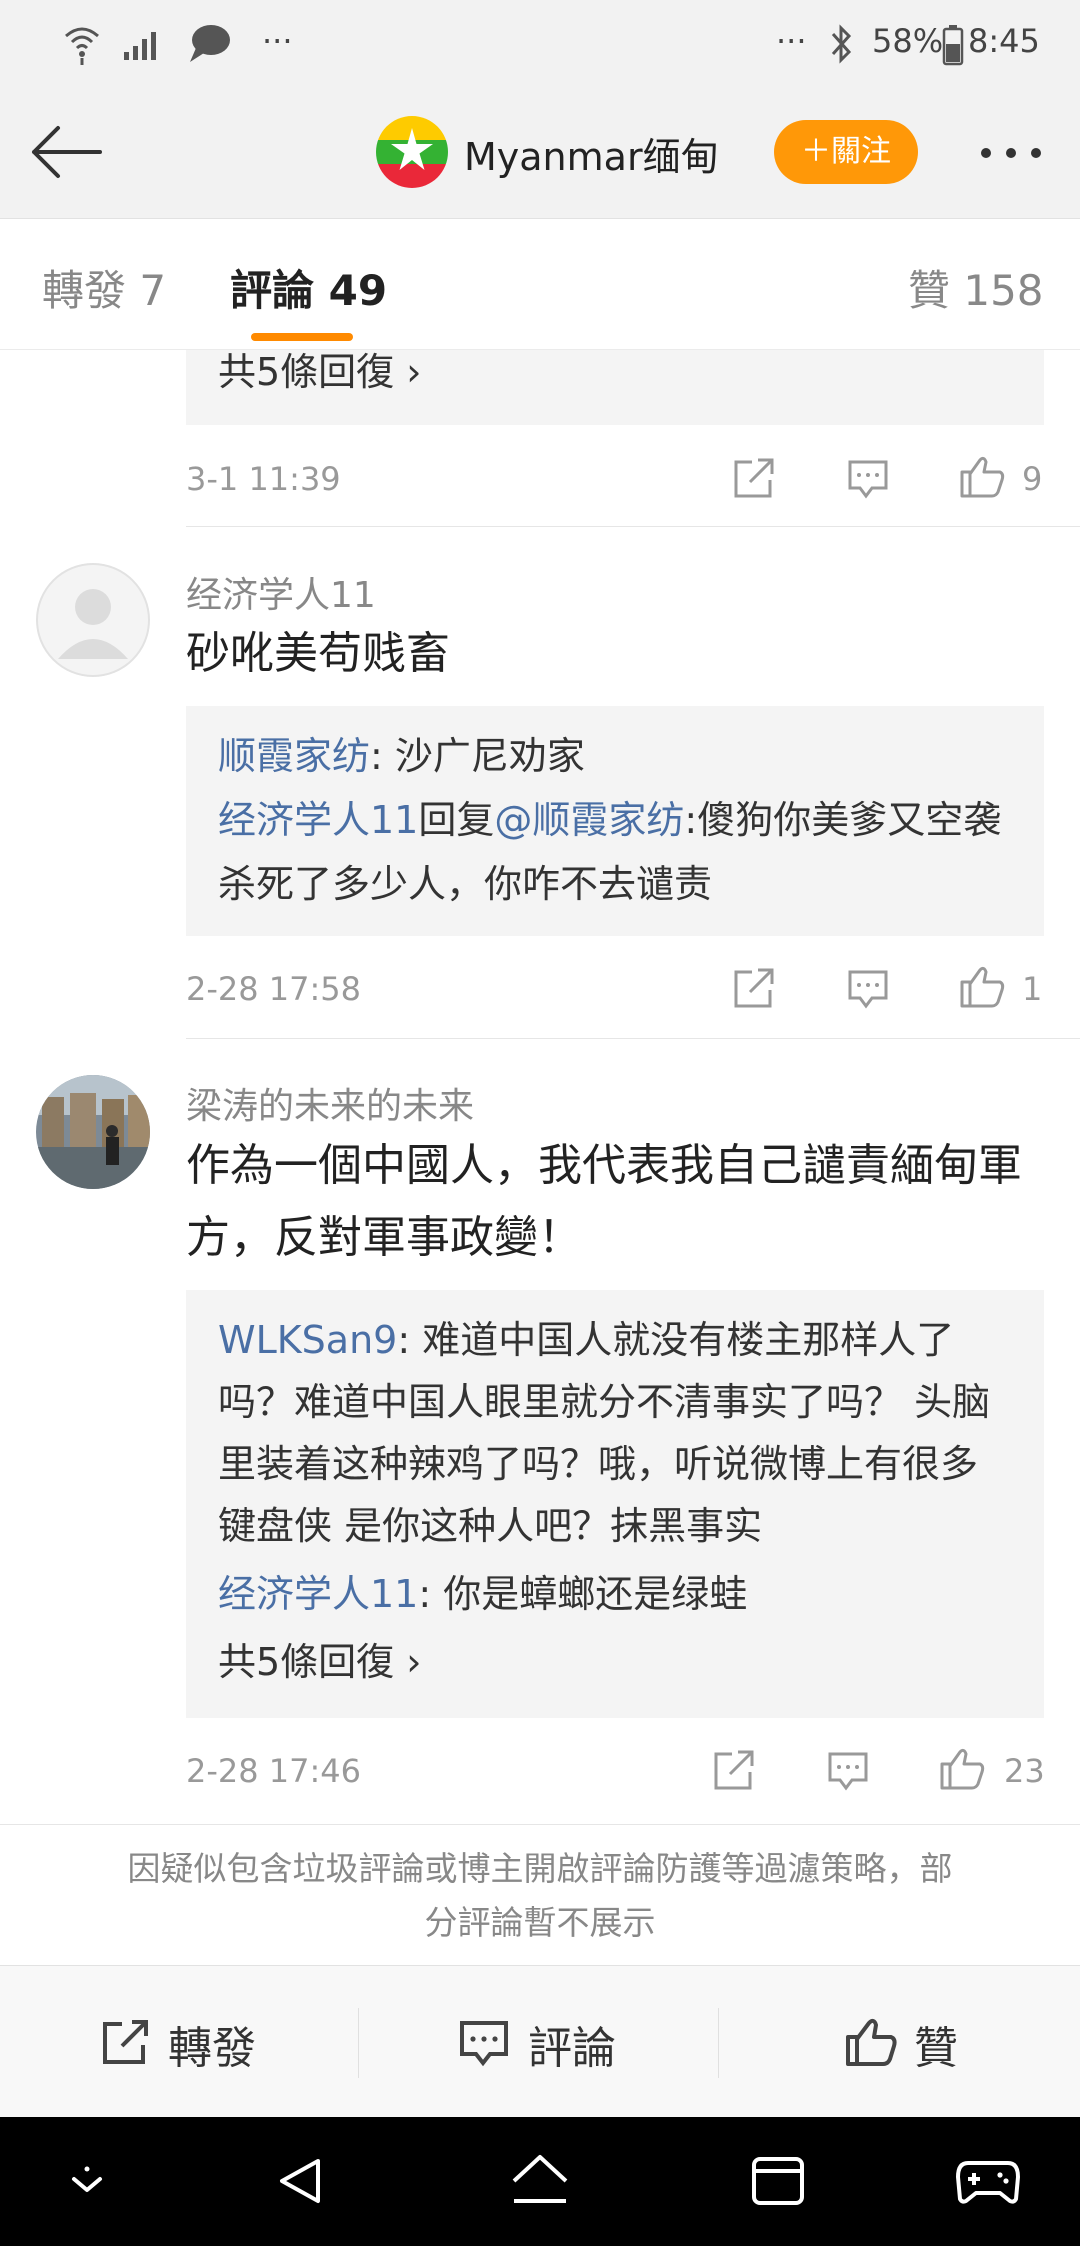 The height and width of the screenshot is (2246, 1080). What do you see at coordinates (274, 989) in the screenshot?
I see `comment-time: 2-28 17:58` at bounding box center [274, 989].